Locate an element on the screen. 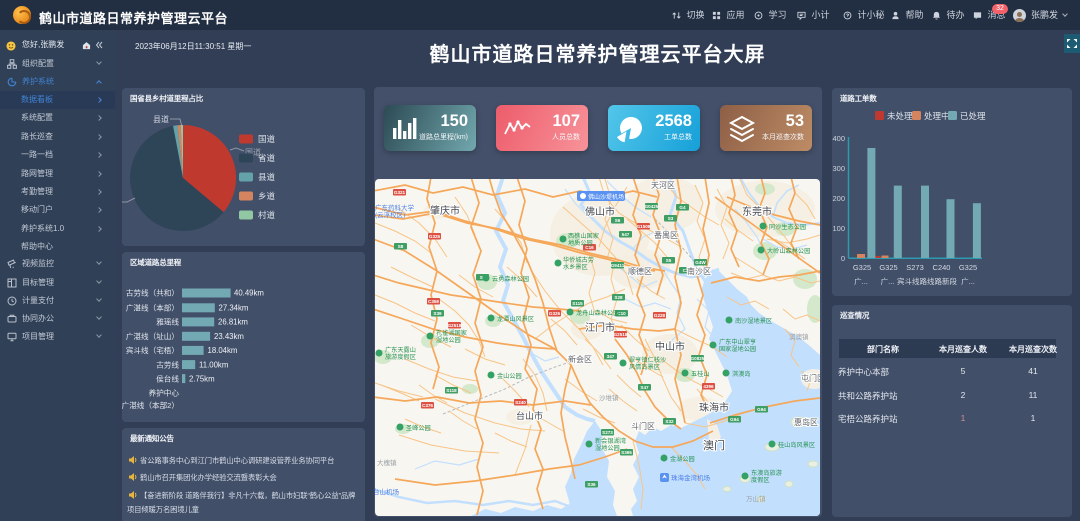 The image size is (1080, 521). svg-text: 侯台线 is located at coordinates (167, 378).